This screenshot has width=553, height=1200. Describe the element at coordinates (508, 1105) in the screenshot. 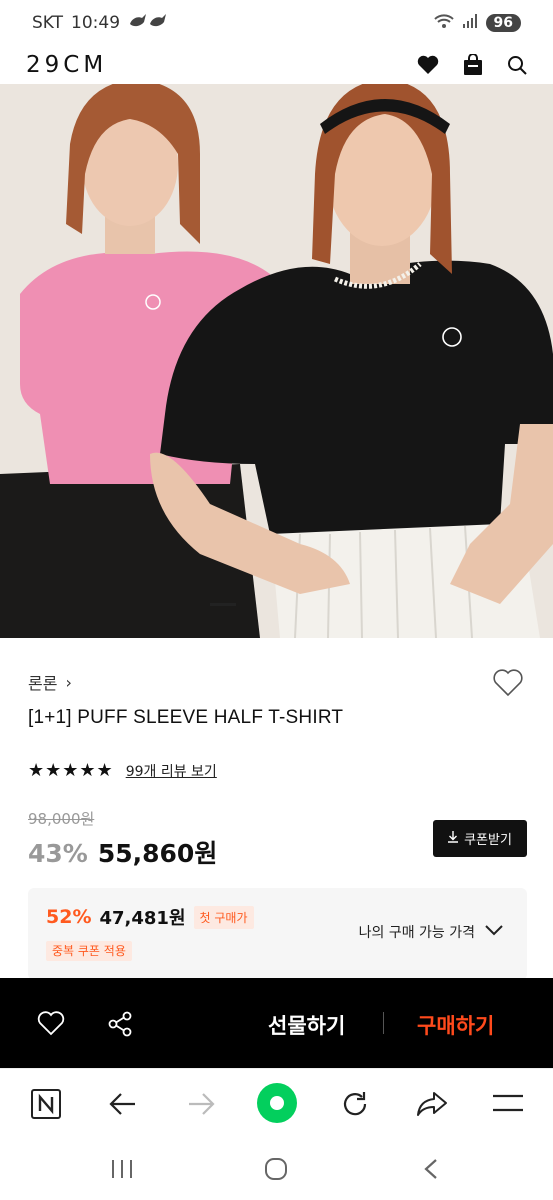

I see `menu-icon` at that location.